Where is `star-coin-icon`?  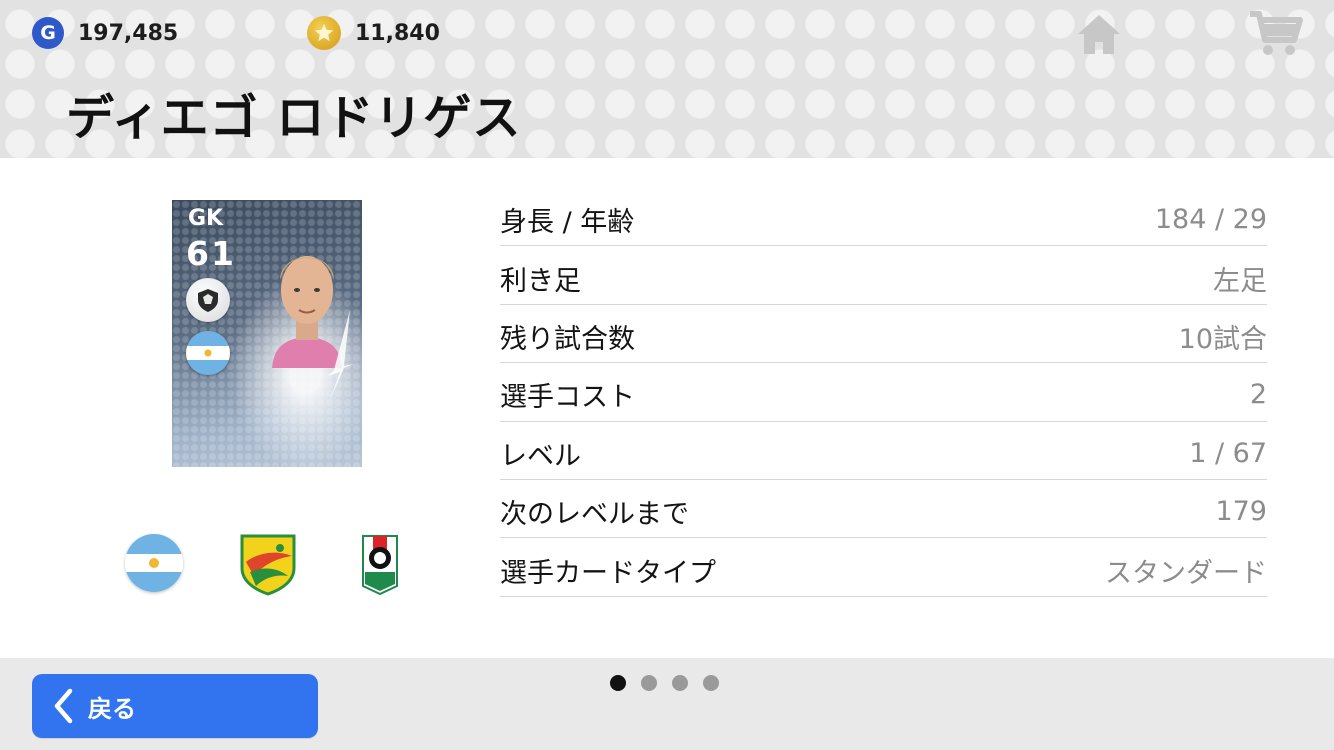
star-coin-icon is located at coordinates (324, 33).